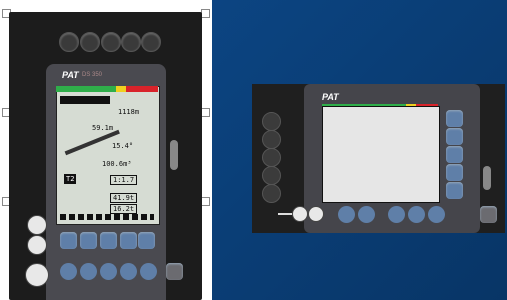 The image size is (507, 300). I want to click on green-status-bar, so click(86, 89).